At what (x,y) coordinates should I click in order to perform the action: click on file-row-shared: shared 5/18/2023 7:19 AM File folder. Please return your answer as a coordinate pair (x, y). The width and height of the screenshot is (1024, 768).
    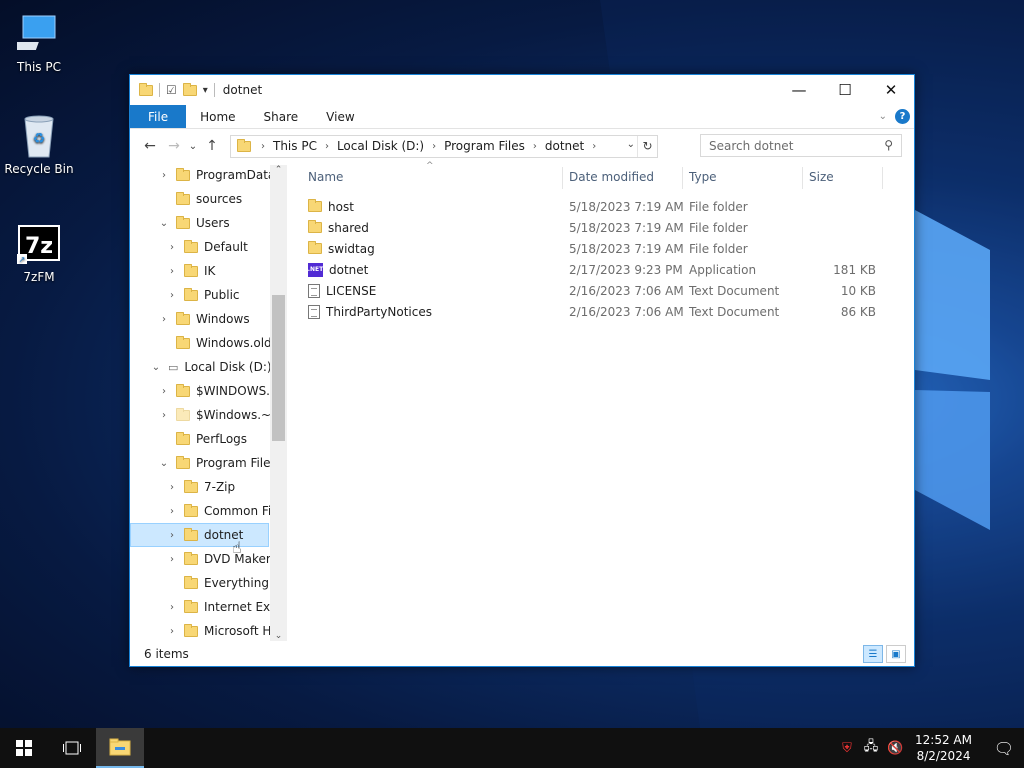
    Looking at the image, I should click on (596, 227).